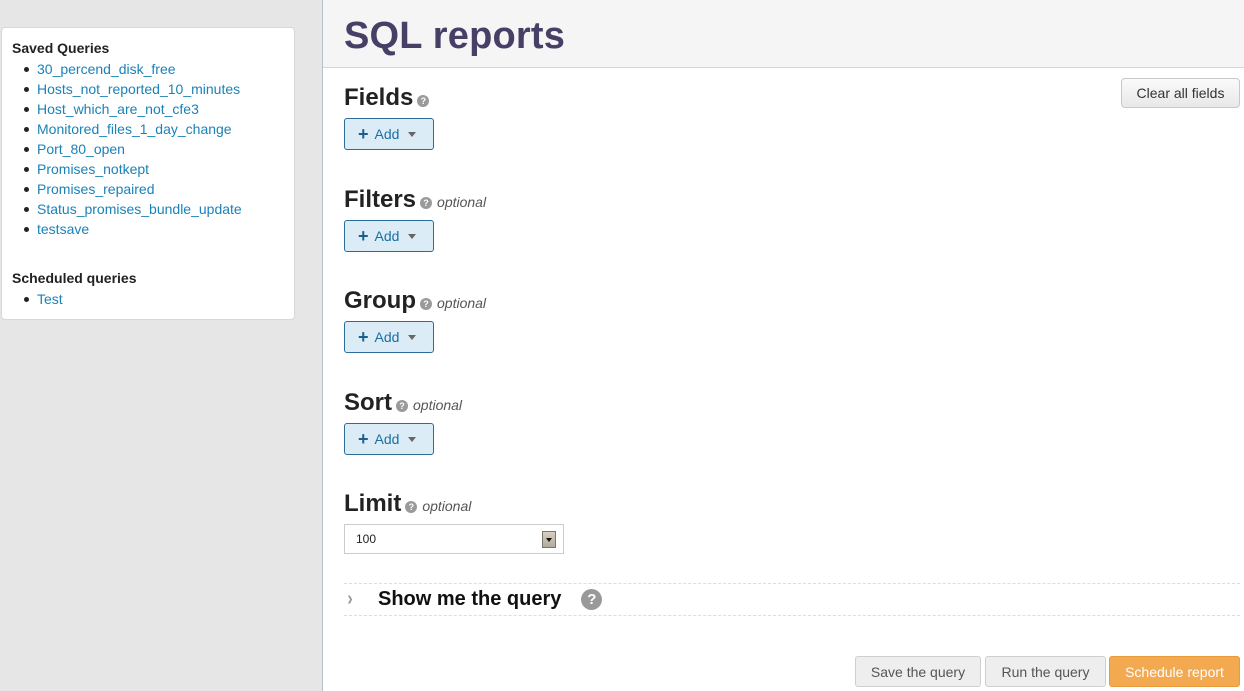  I want to click on saved-queries-heading: Saved Queries, so click(61, 48).